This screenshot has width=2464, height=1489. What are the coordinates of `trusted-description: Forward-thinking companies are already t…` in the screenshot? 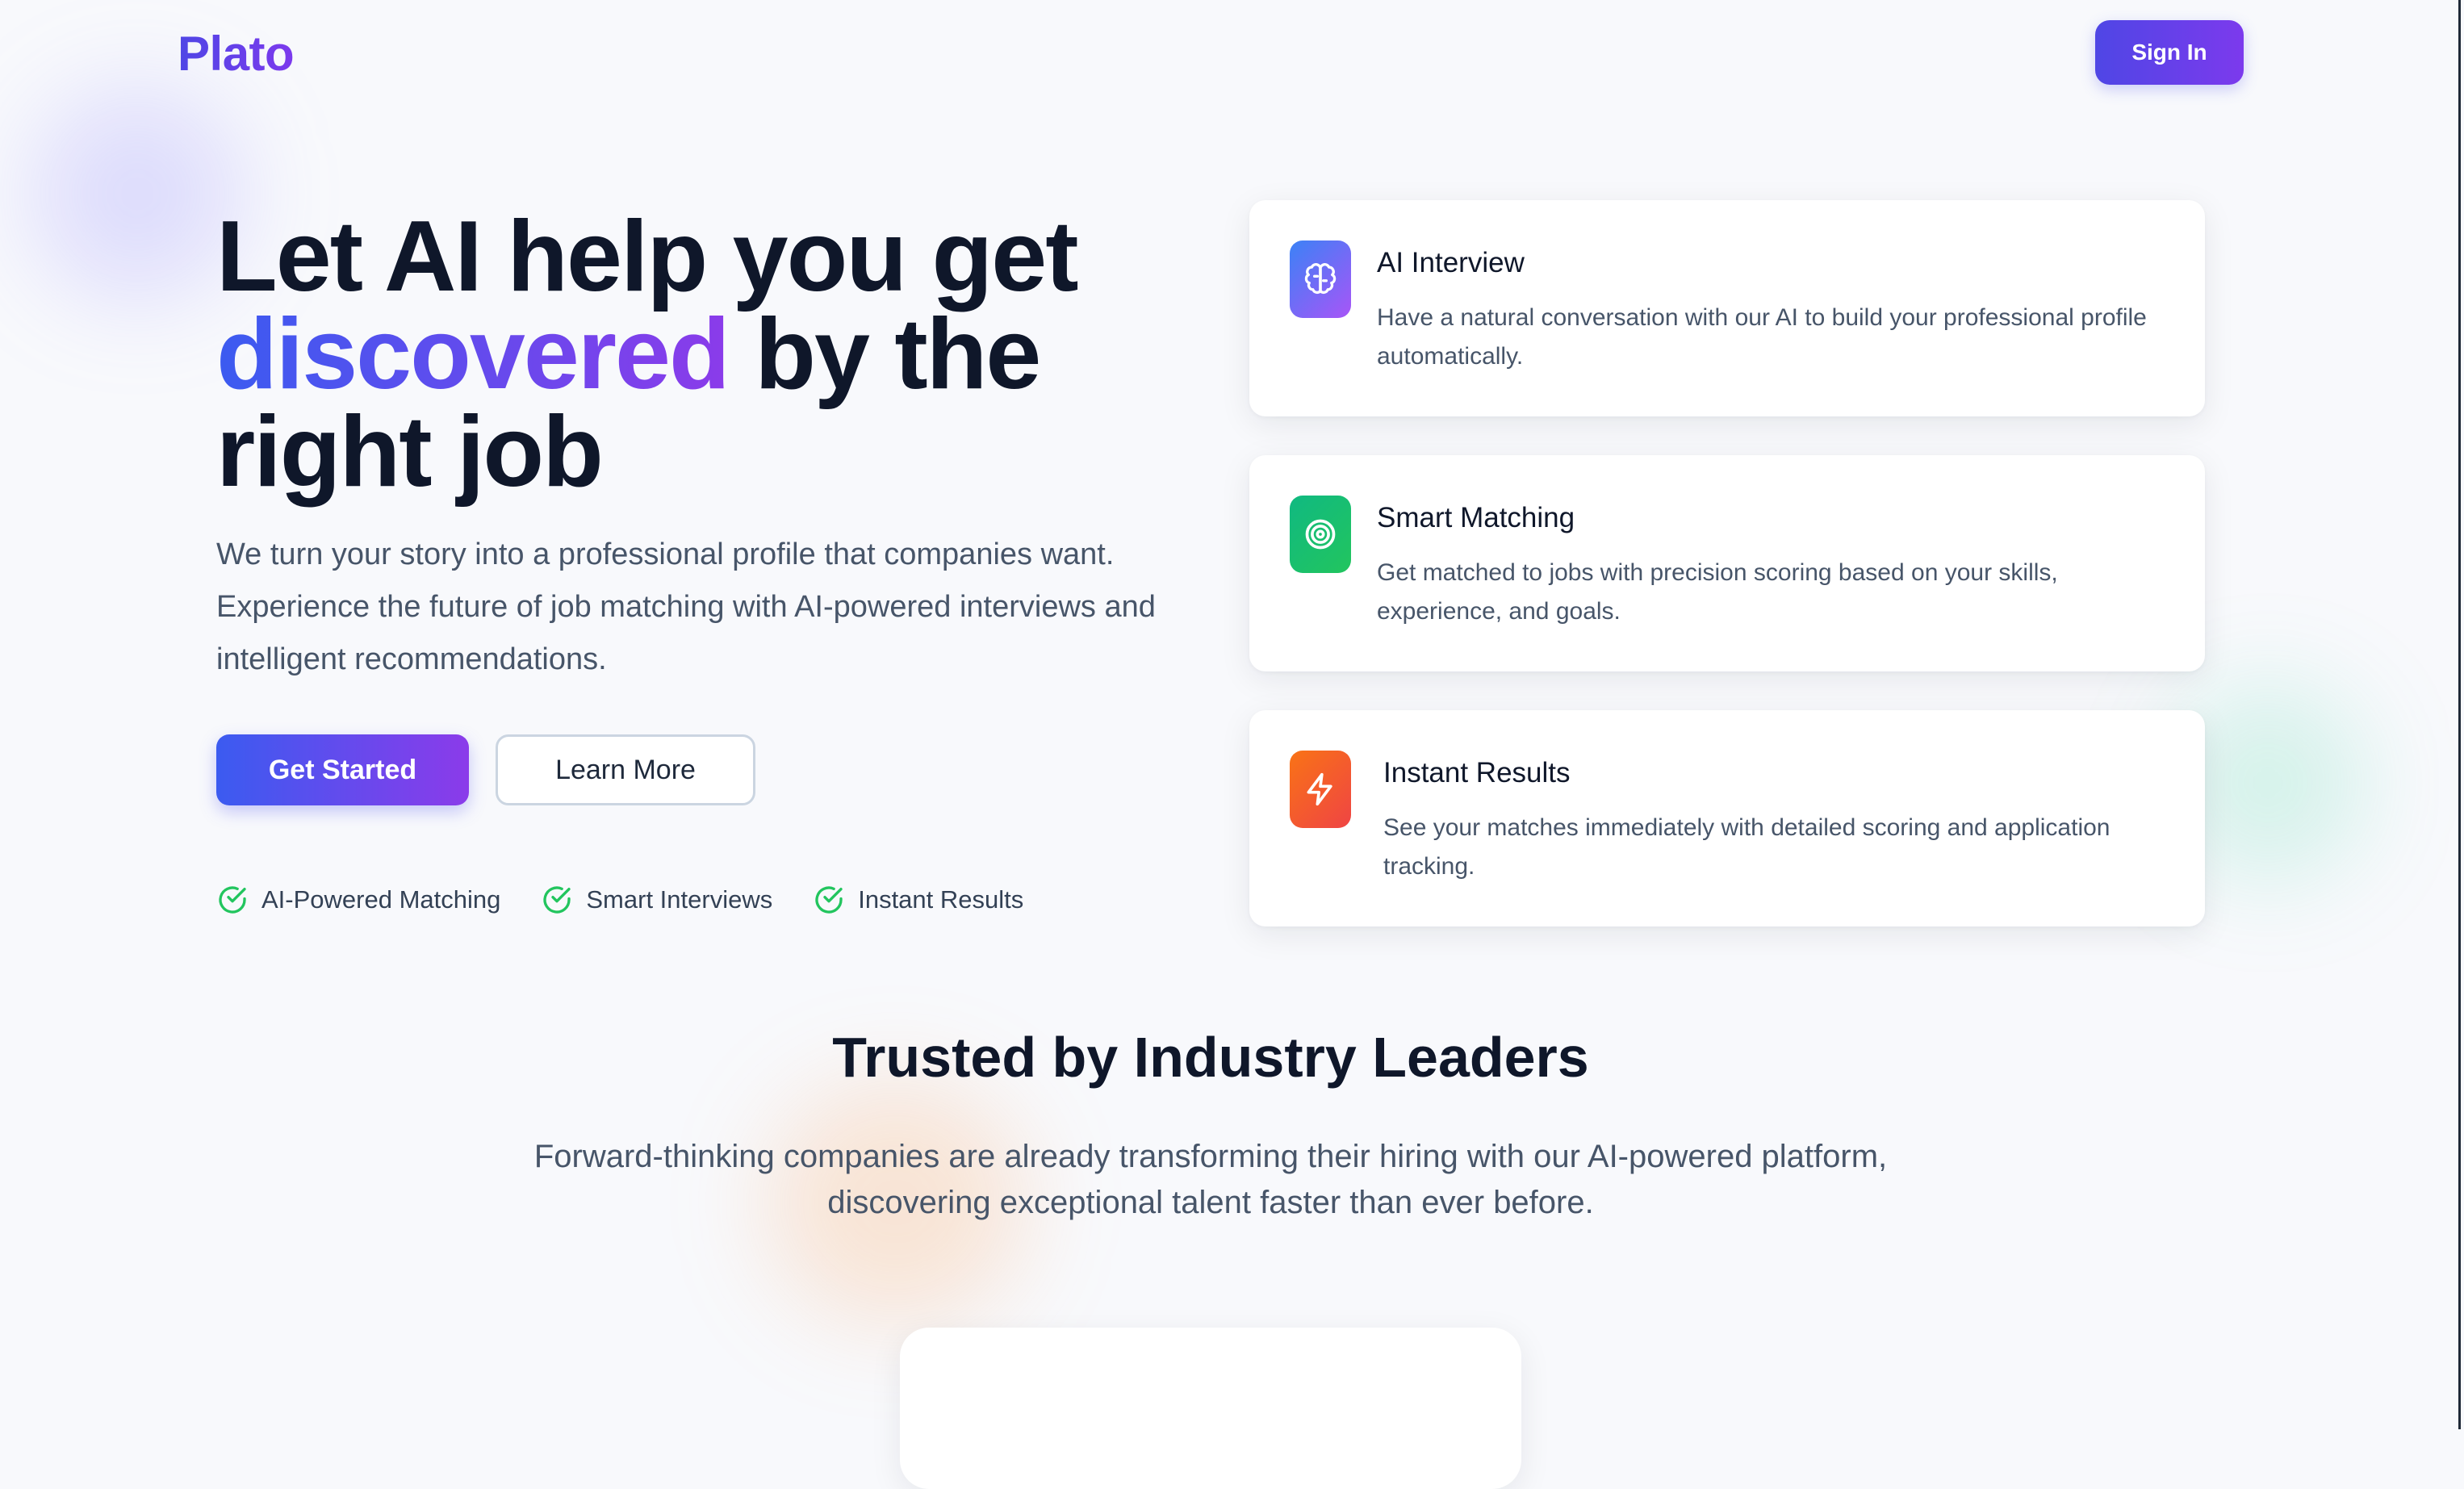 It's located at (1210, 1179).